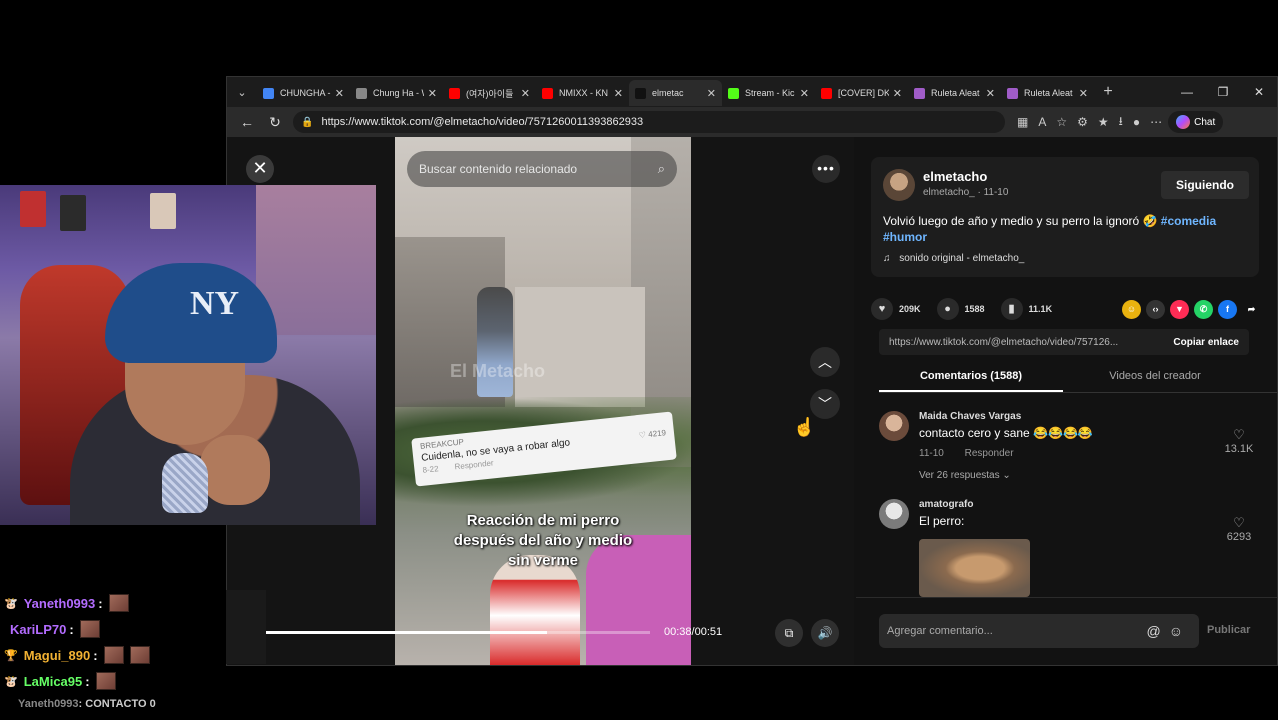 The width and height of the screenshot is (1278, 720). Describe the element at coordinates (825, 633) in the screenshot. I see `volume-icon: 🔊` at that location.